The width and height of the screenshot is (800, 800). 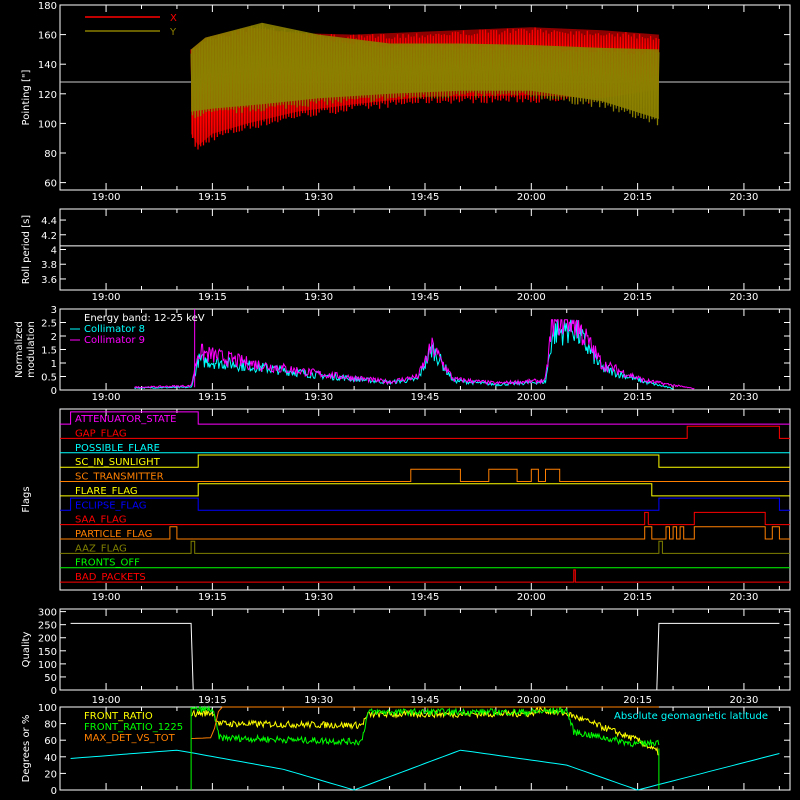 I want to click on modulation-ytick-label: 2.5, so click(x=49, y=324).